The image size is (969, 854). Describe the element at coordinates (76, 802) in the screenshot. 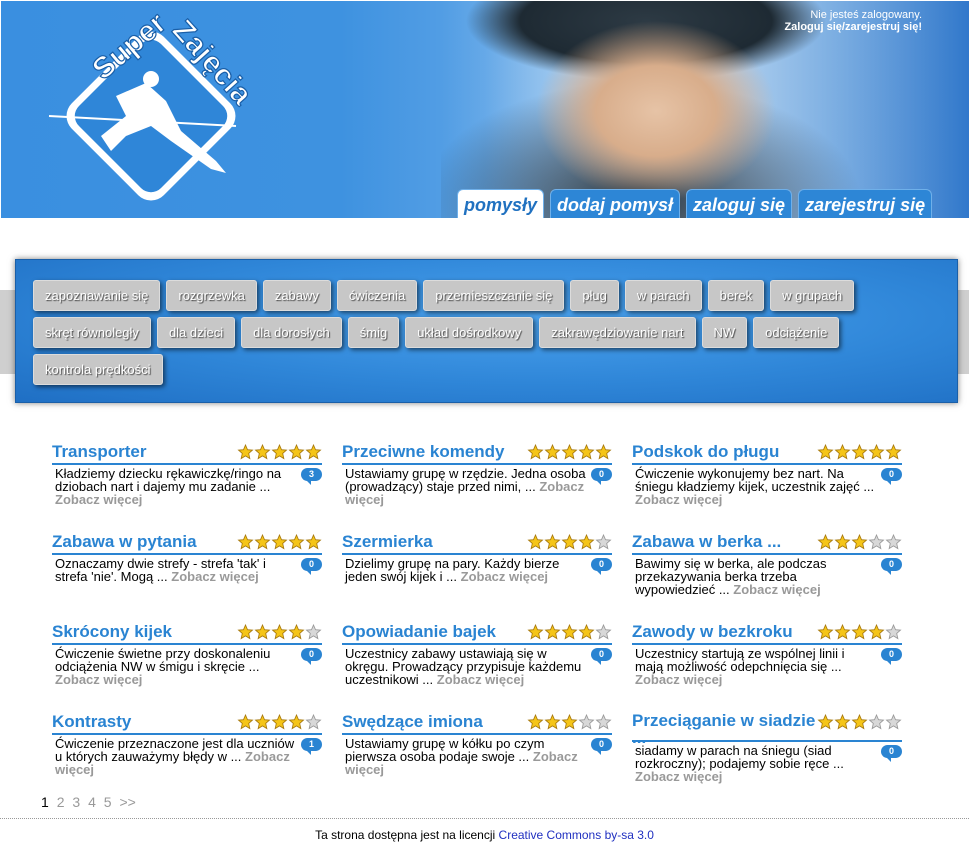

I see `page-link: 3` at that location.